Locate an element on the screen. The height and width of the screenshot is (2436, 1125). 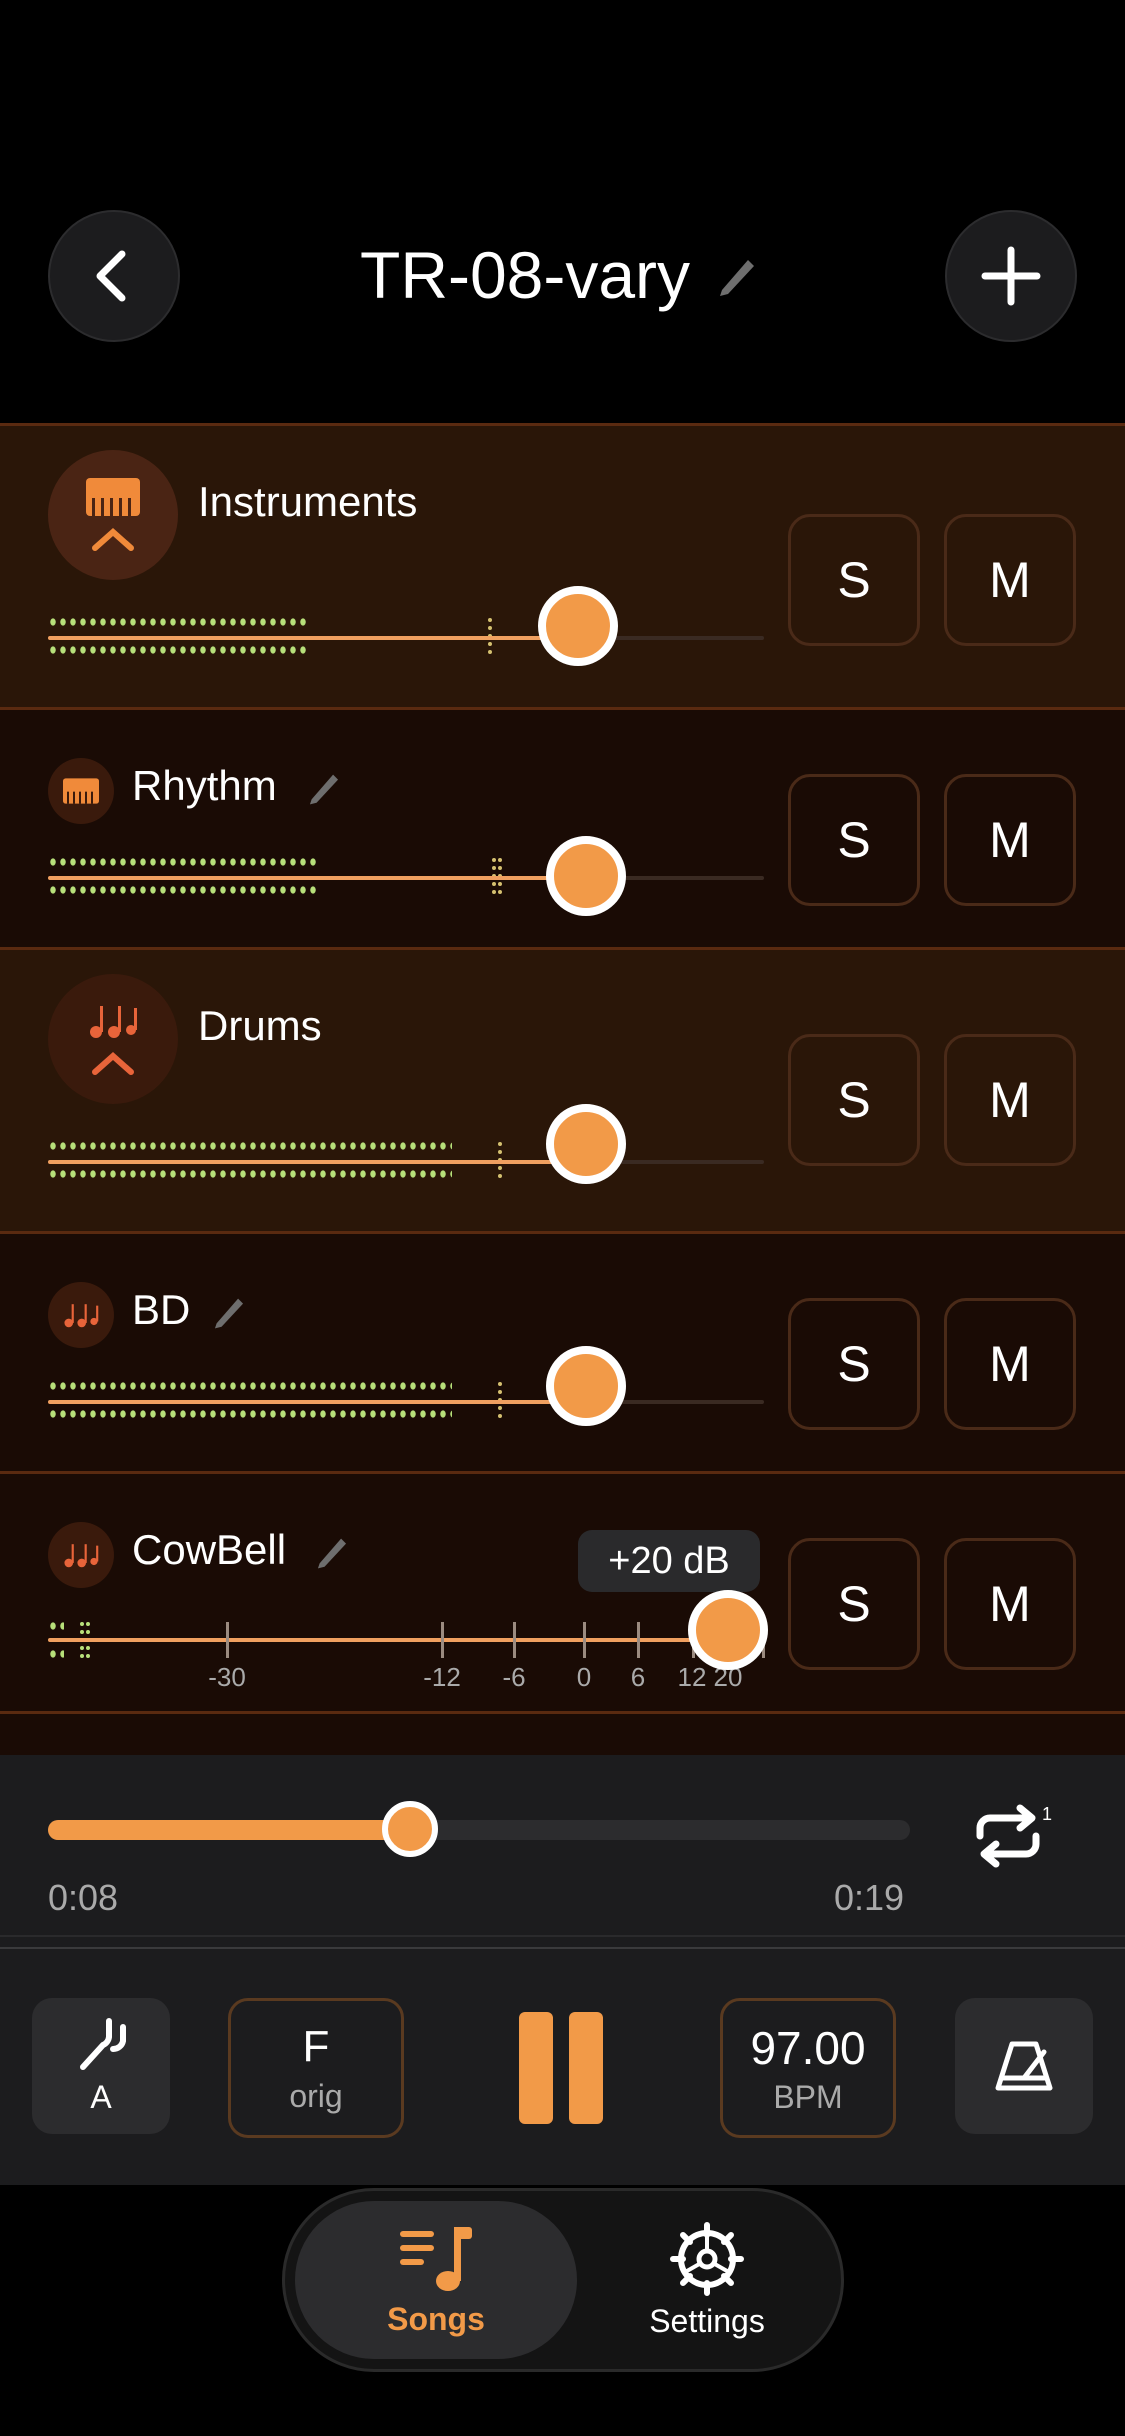
metronome-icon is located at coordinates (1024, 2066).